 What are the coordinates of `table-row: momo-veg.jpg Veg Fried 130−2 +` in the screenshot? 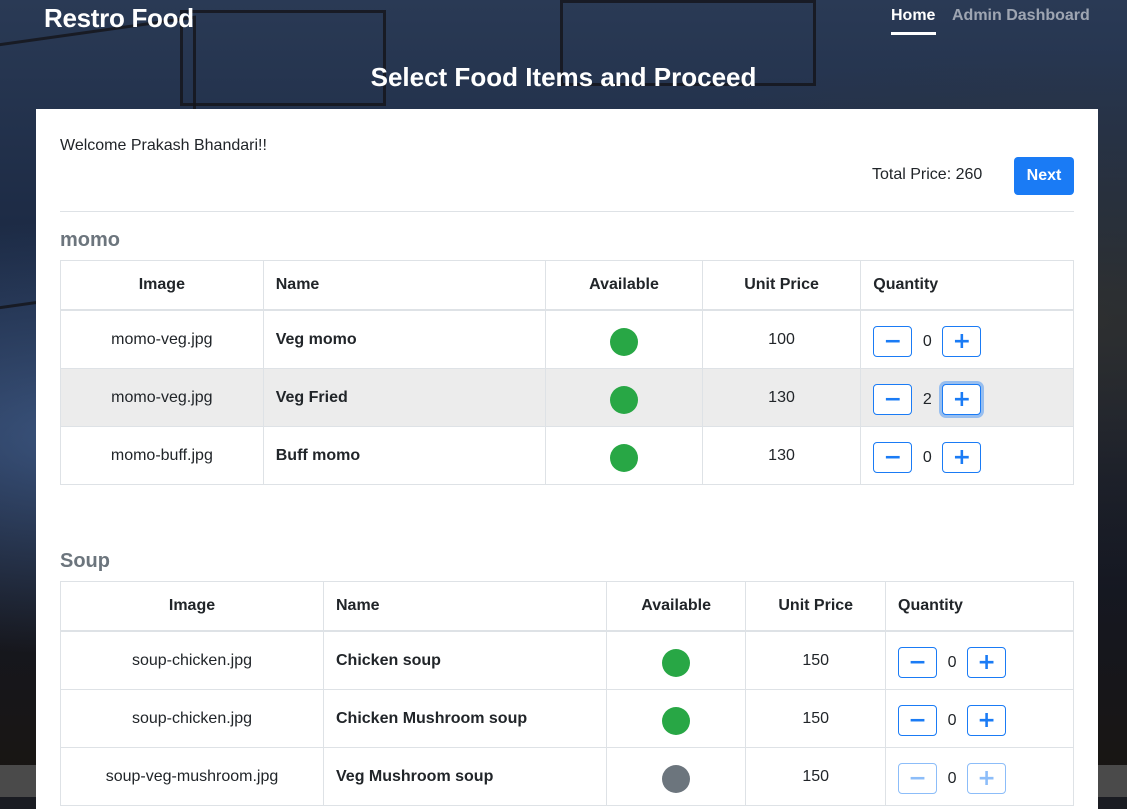 It's located at (567, 397).